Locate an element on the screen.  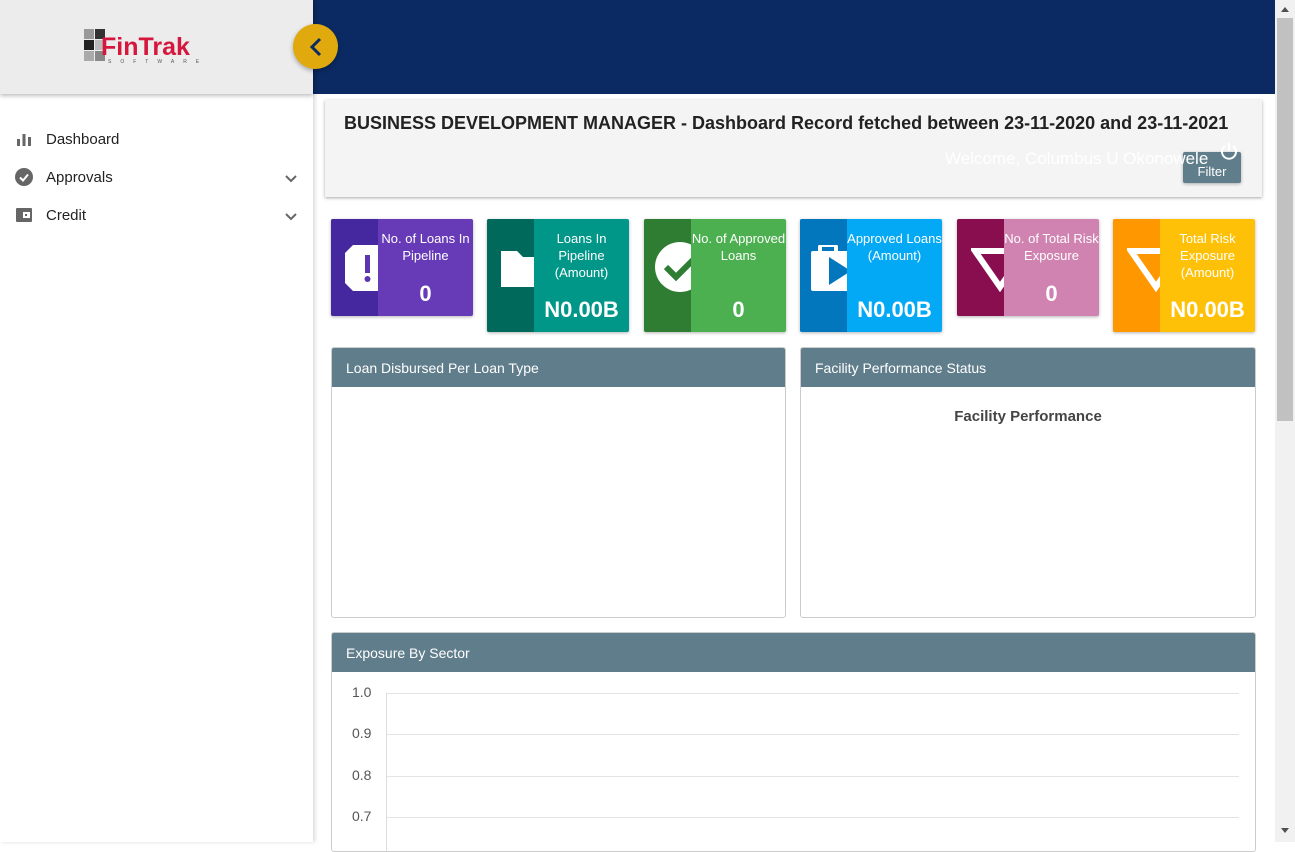
chevron-left-icon is located at coordinates (315, 46).